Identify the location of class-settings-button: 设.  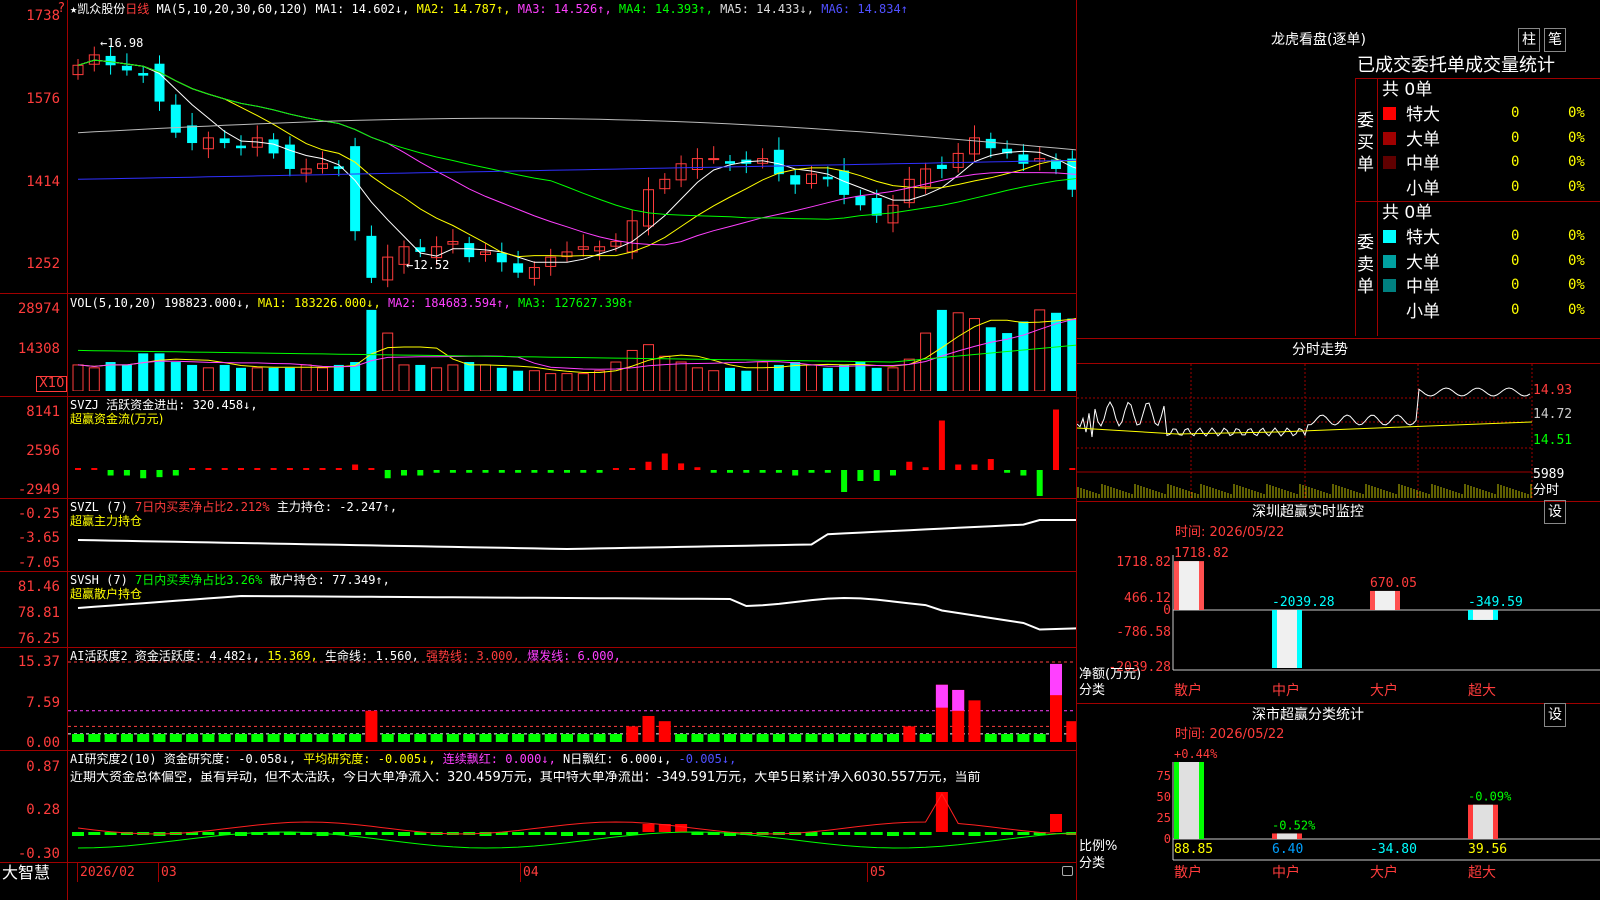
(1555, 715).